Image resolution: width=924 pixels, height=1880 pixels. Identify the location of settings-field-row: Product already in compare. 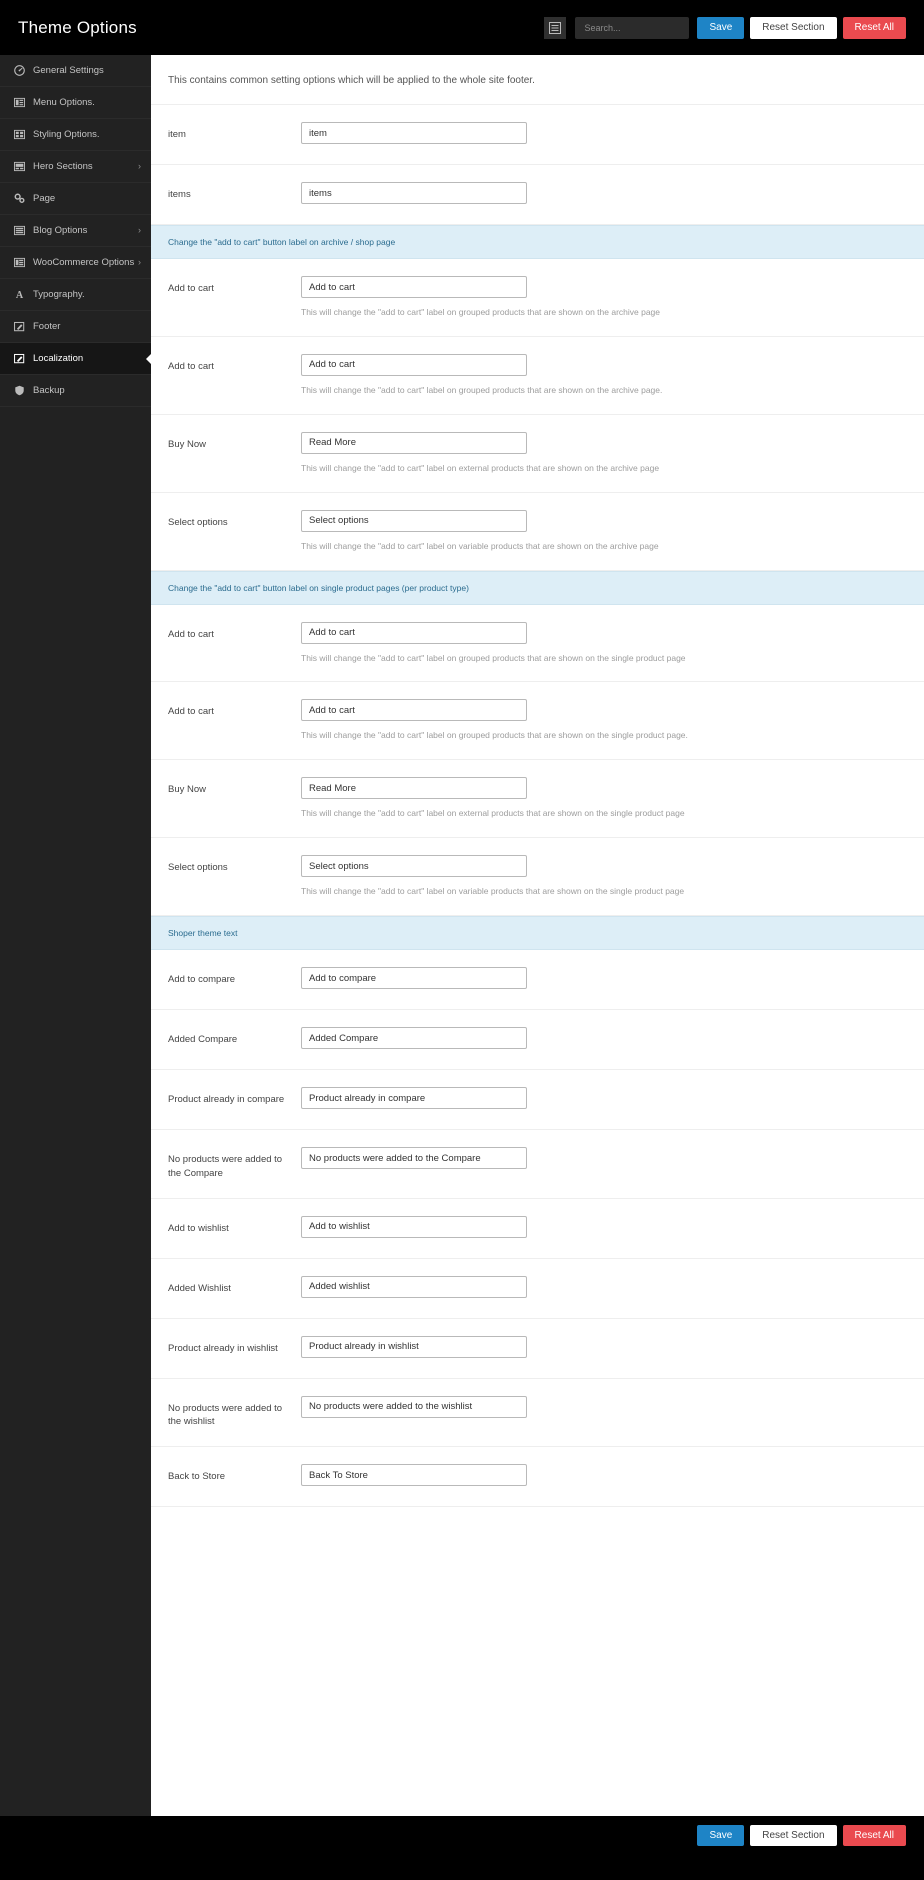
(537, 1100).